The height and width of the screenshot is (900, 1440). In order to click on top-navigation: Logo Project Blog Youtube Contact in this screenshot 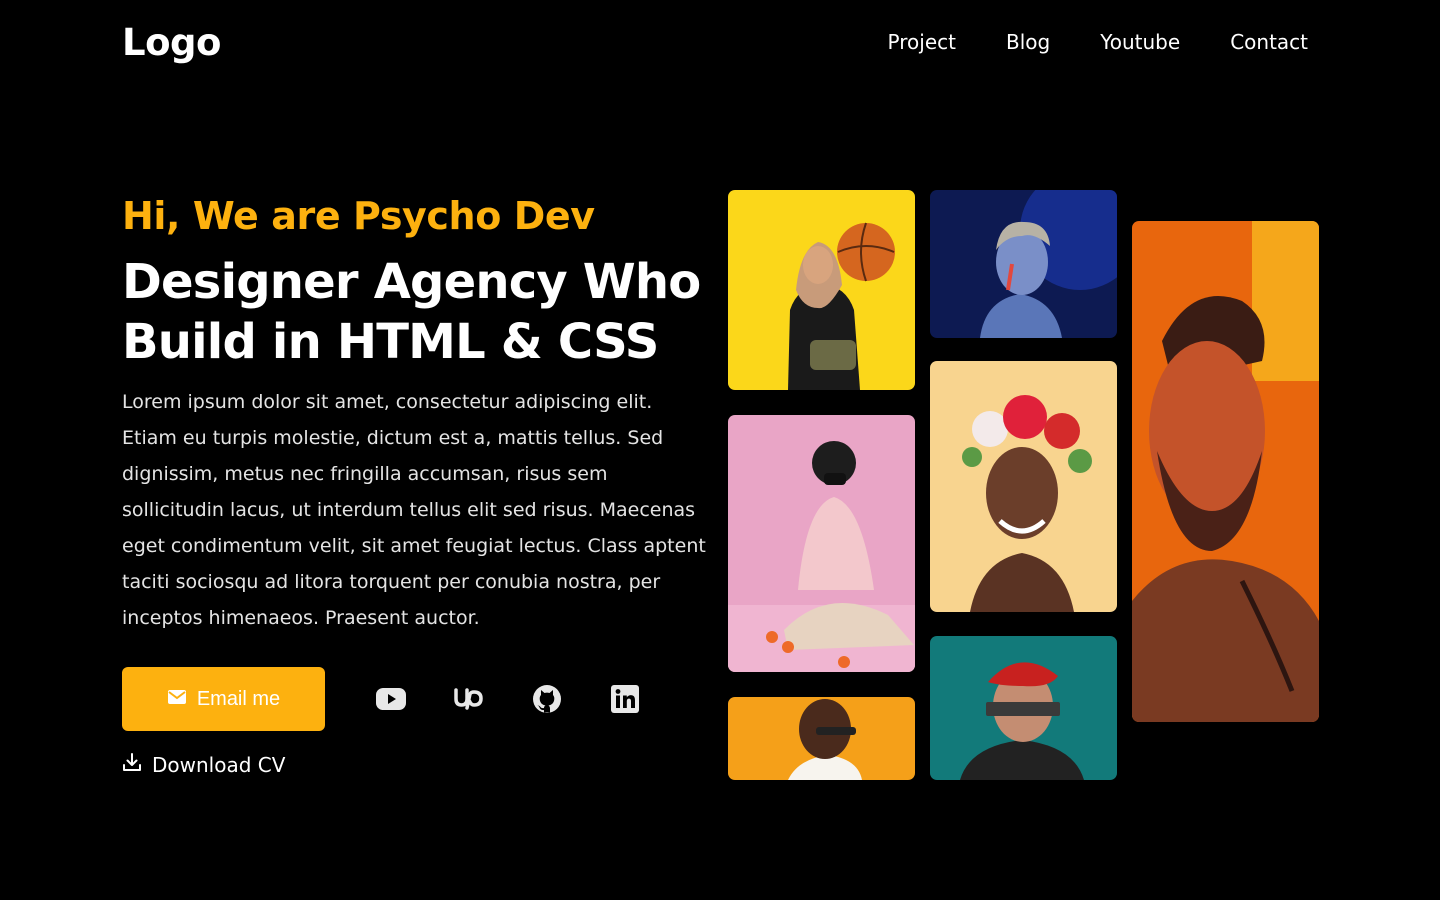, I will do `click(715, 42)`.